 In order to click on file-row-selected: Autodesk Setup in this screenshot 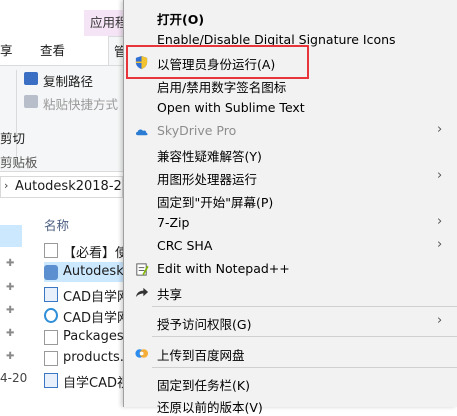, I will do `click(84, 272)`.